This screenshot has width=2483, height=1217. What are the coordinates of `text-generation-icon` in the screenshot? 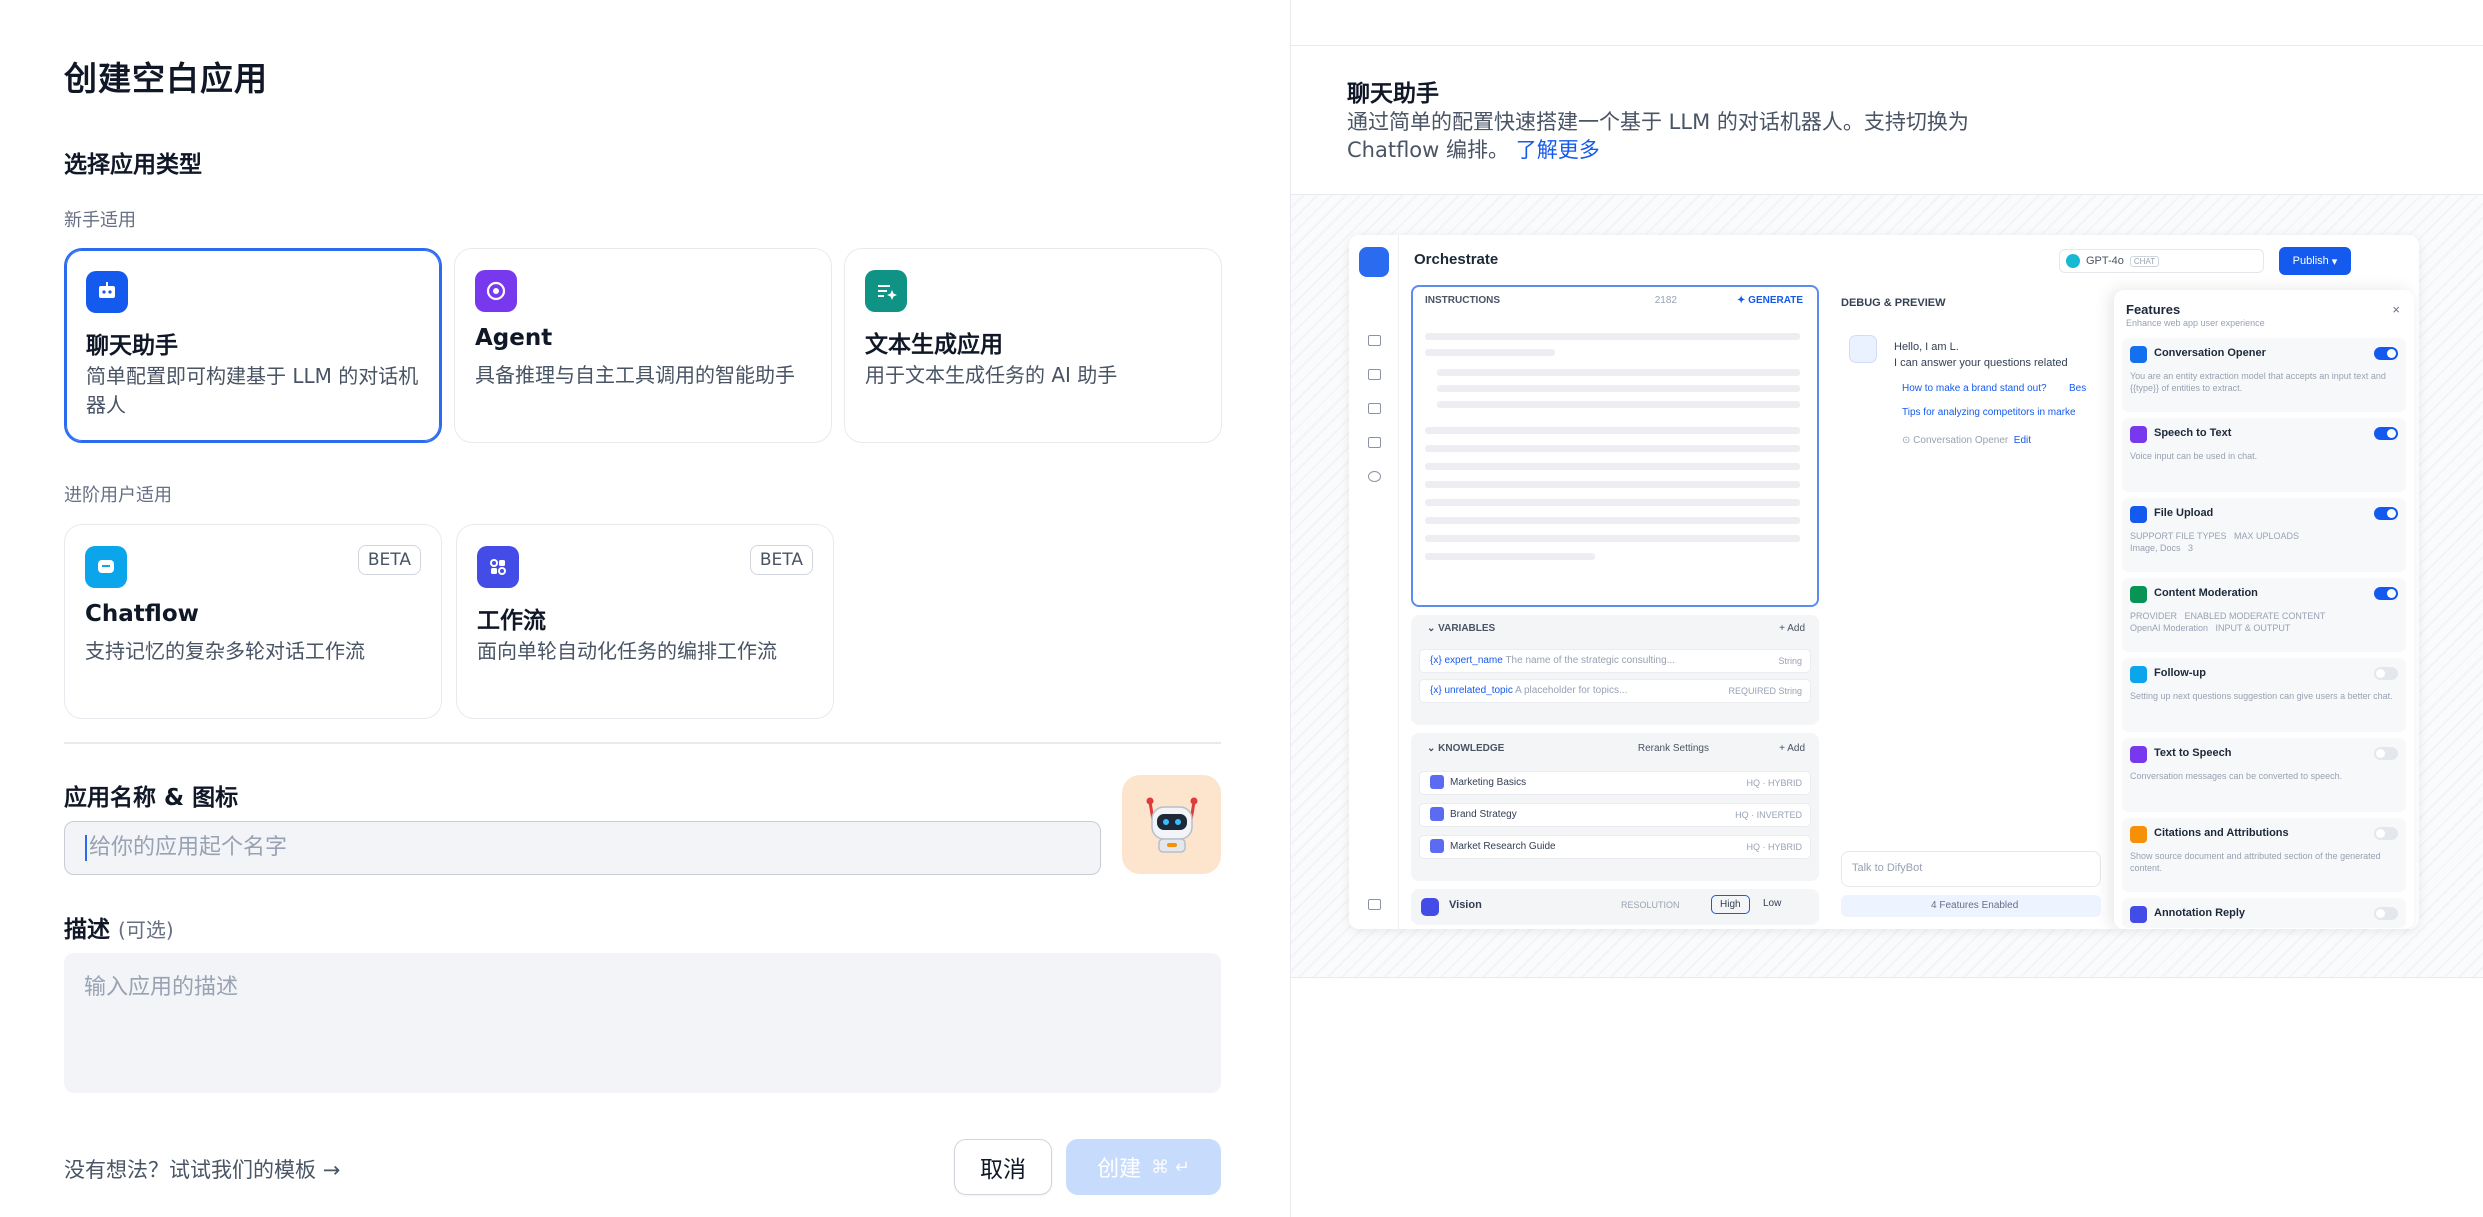 It's located at (886, 291).